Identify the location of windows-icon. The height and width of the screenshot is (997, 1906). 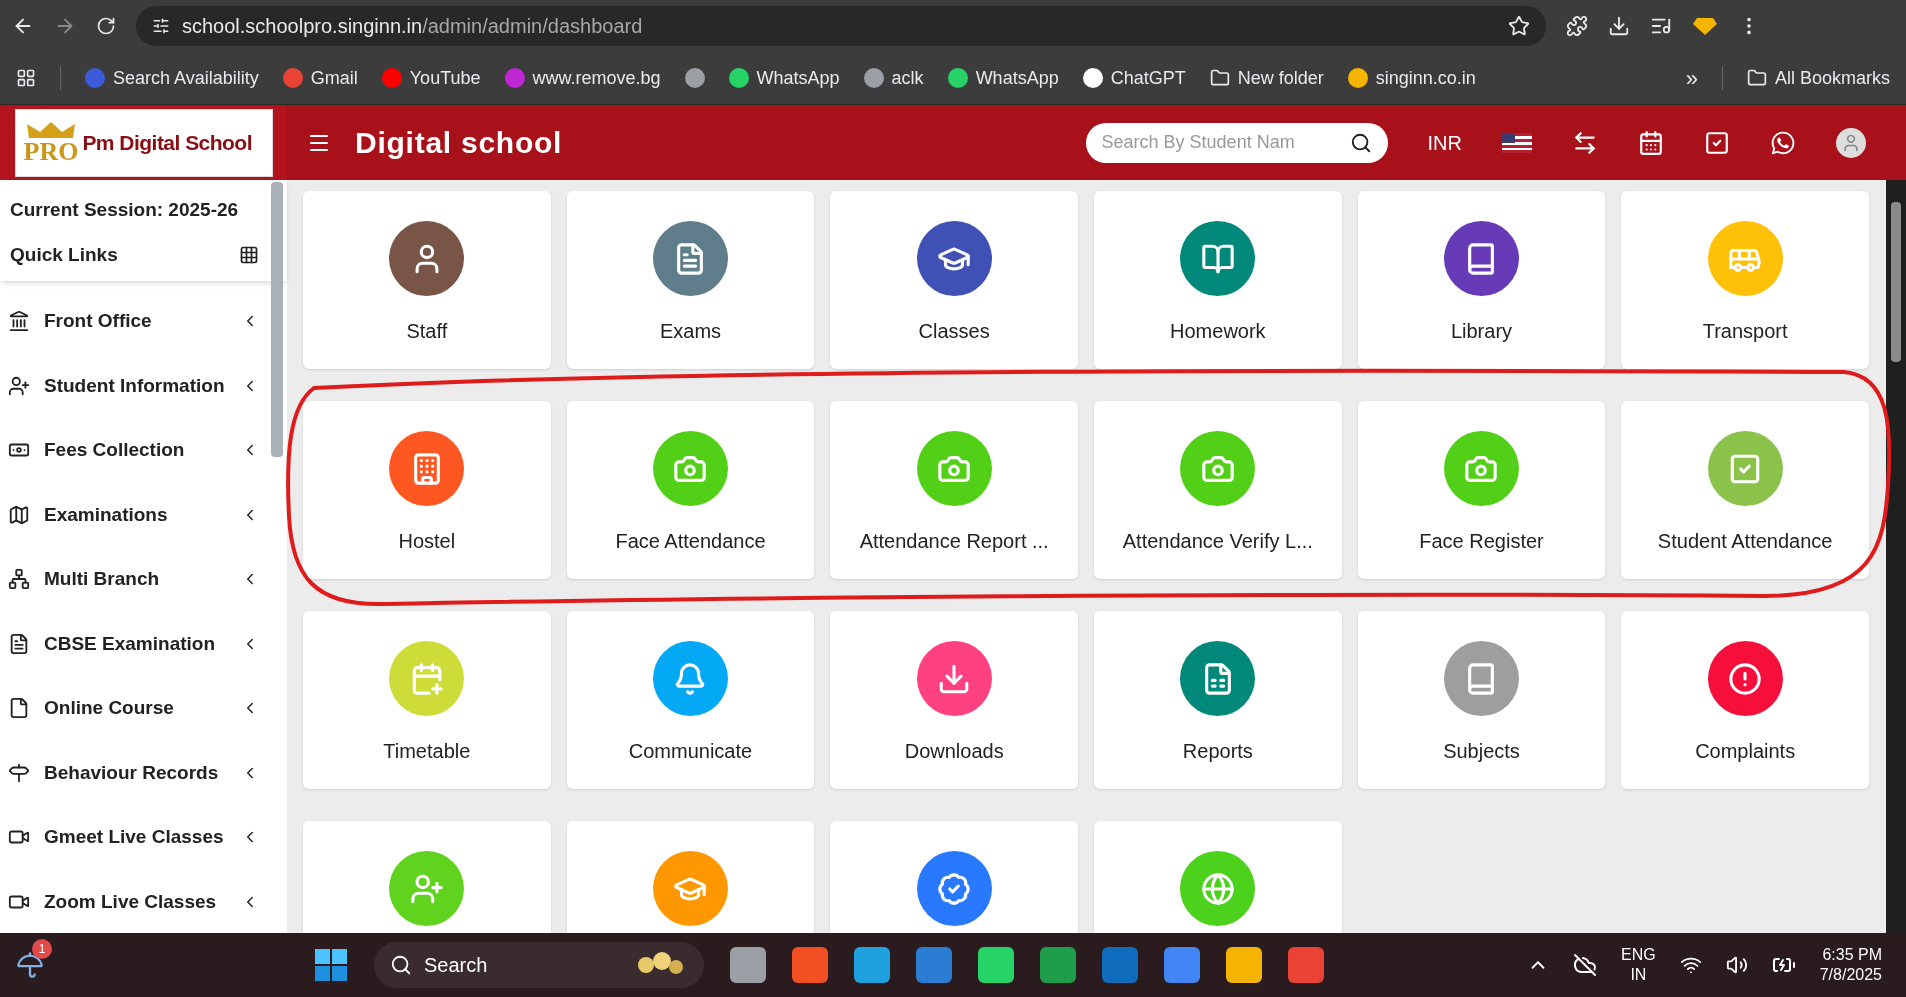
(331, 965).